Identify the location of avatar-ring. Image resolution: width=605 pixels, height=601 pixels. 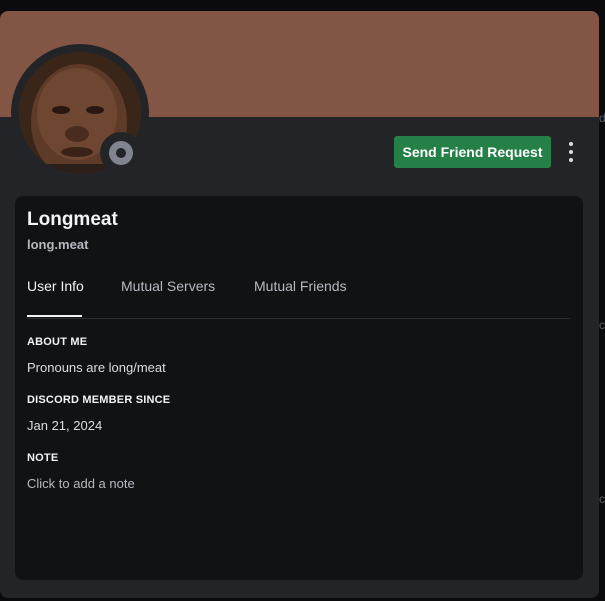
(80, 113).